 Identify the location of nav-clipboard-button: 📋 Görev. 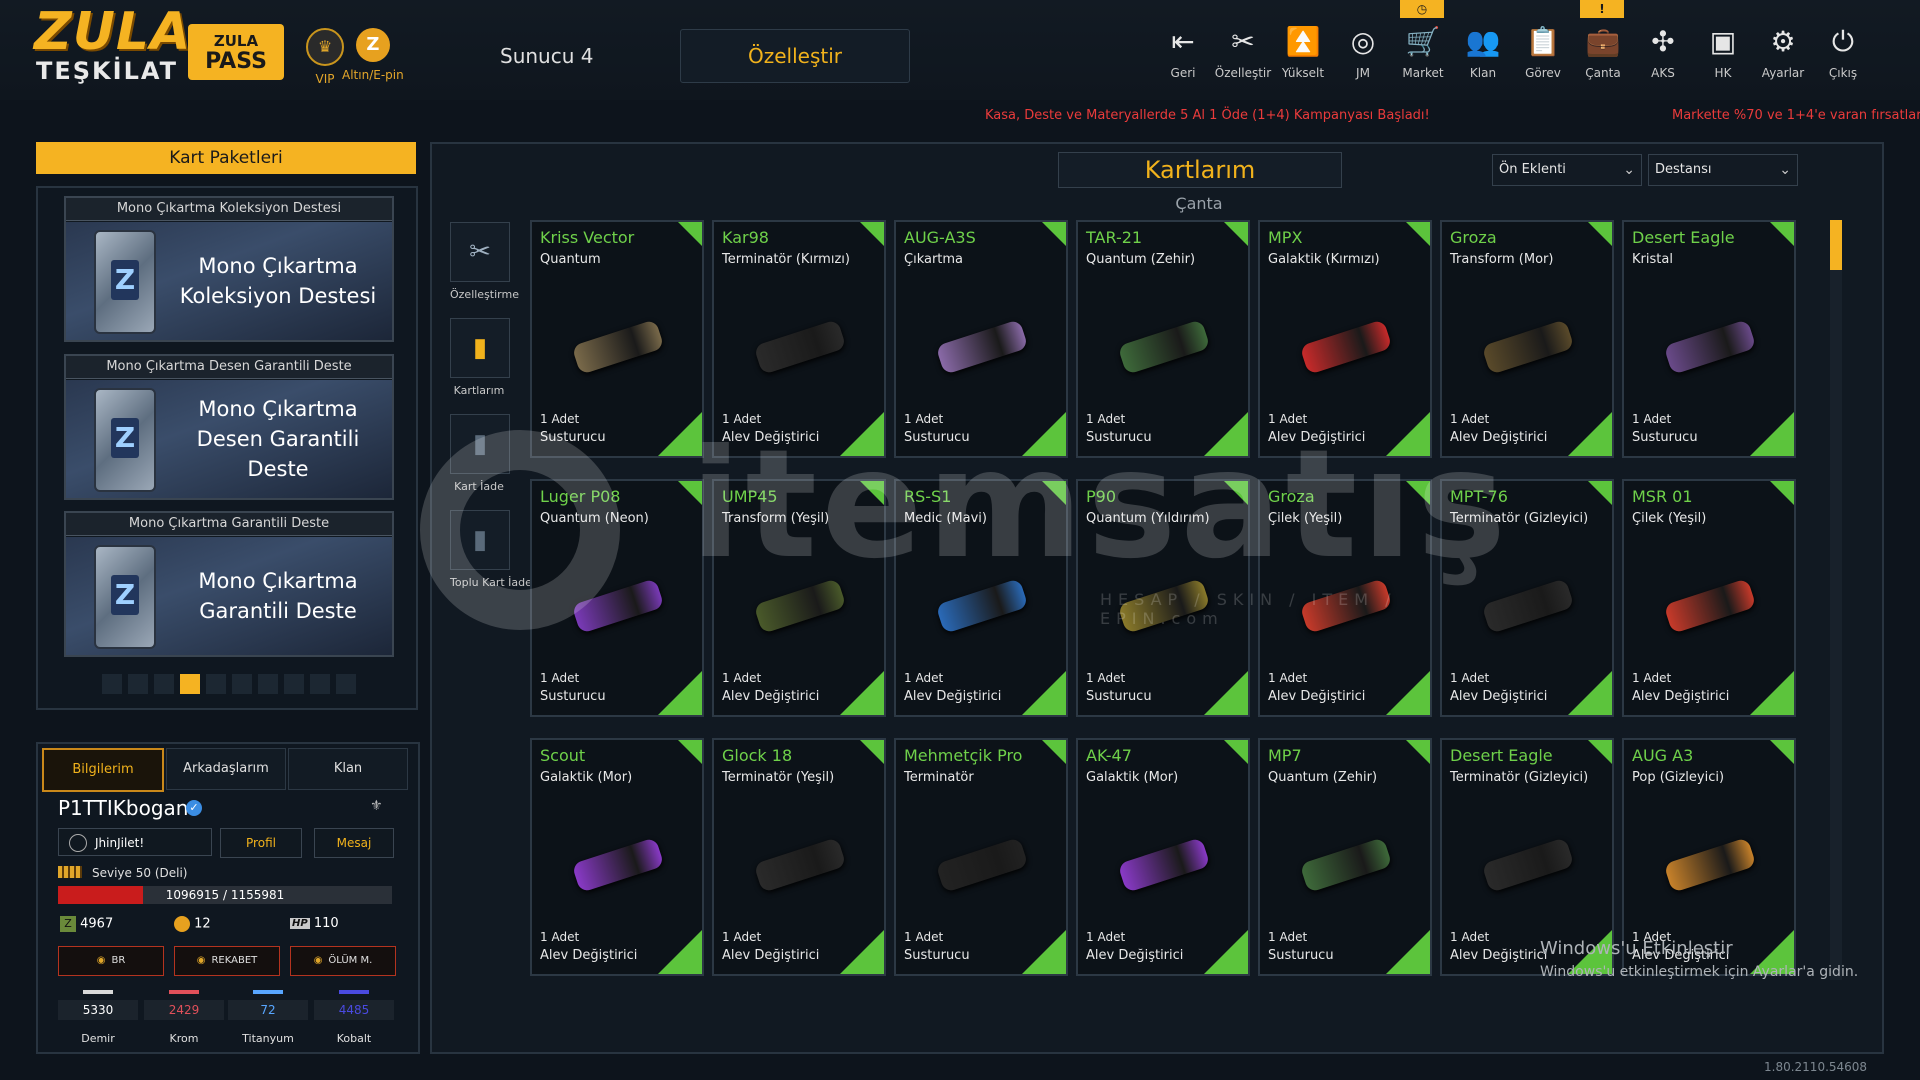
(1543, 52).